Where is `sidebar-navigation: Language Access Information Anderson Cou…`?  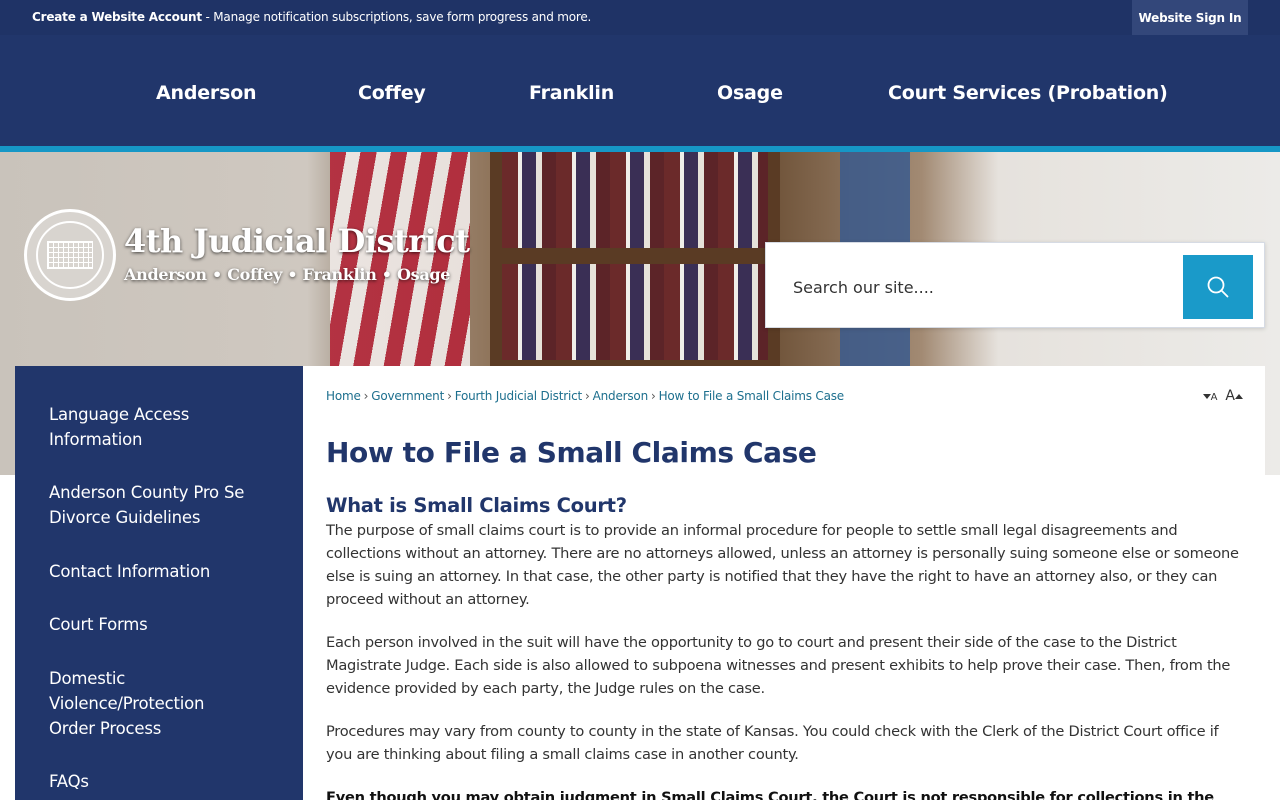
sidebar-navigation: Language Access Information Anderson Cou… is located at coordinates (159, 583).